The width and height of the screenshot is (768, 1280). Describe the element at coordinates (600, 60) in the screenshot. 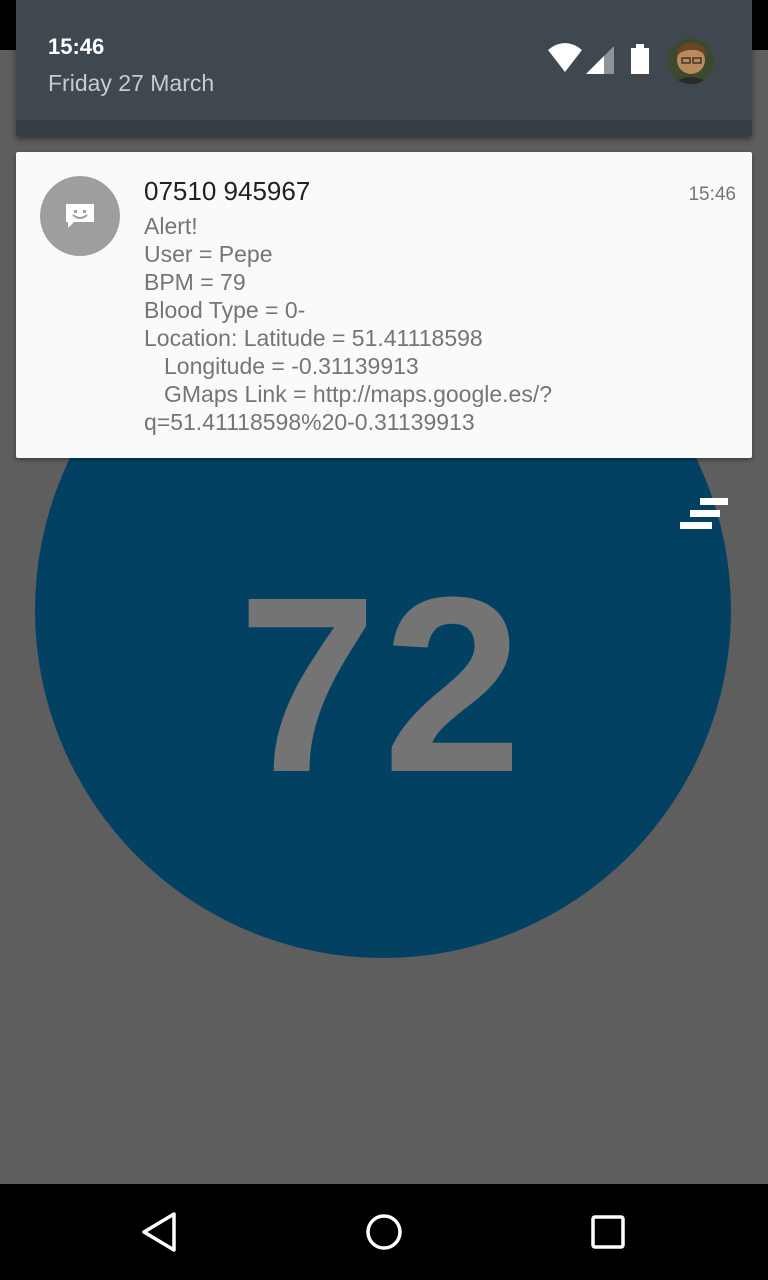

I see `cell-signal-icon` at that location.